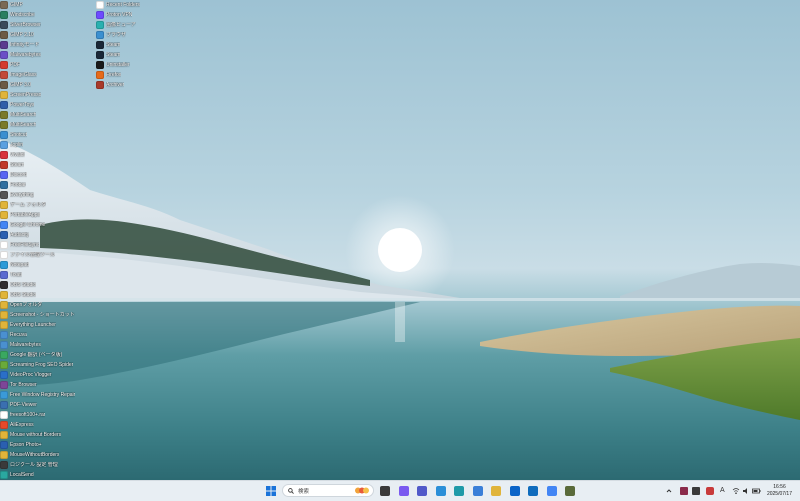  I want to click on desktop-icon: Google 翻訳 (ベータ版), so click(49, 355).